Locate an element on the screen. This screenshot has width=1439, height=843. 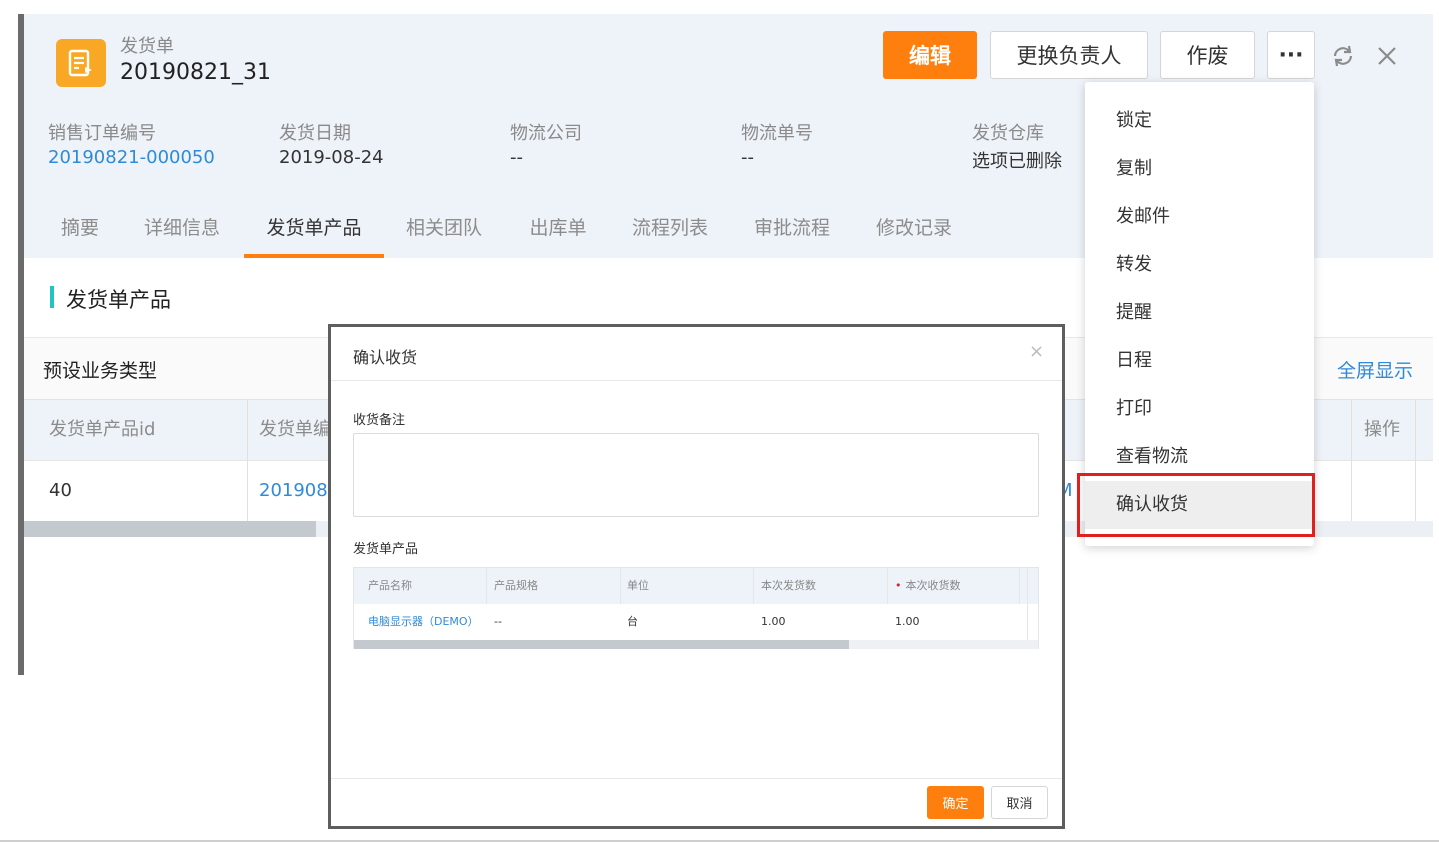
products-label: 发货单产品 is located at coordinates (386, 549).